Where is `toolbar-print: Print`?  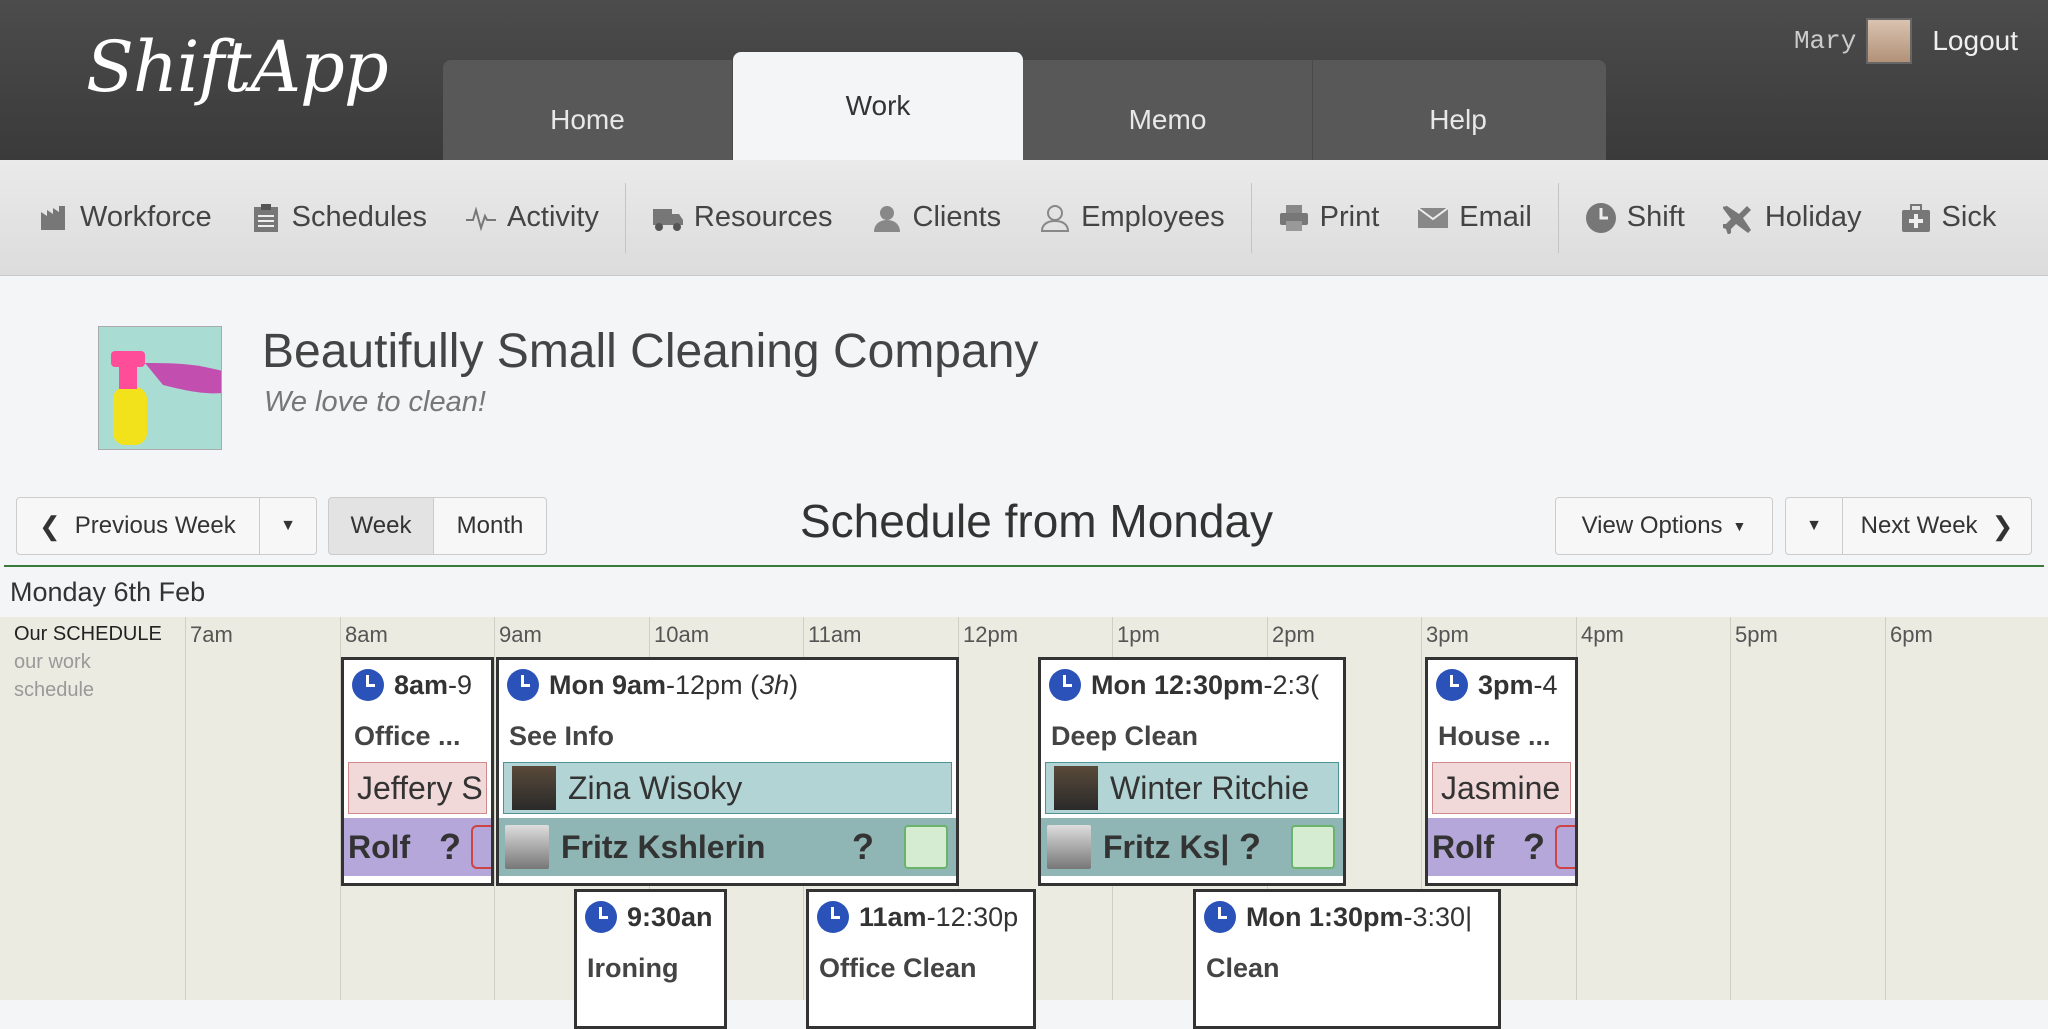 toolbar-print: Print is located at coordinates (1328, 217).